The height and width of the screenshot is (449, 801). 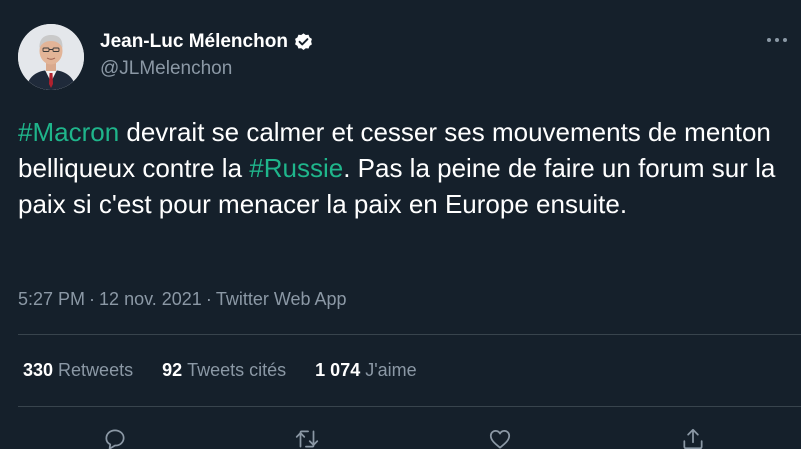 What do you see at coordinates (172, 370) in the screenshot?
I see `quotes-count: 92` at bounding box center [172, 370].